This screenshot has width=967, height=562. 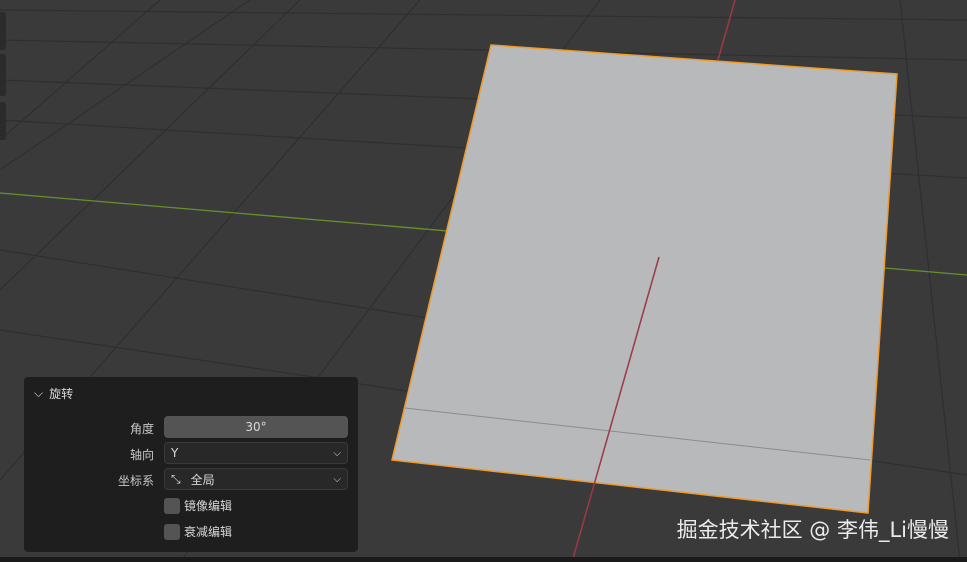 What do you see at coordinates (726, 30) in the screenshot?
I see `x-axis-line-top` at bounding box center [726, 30].